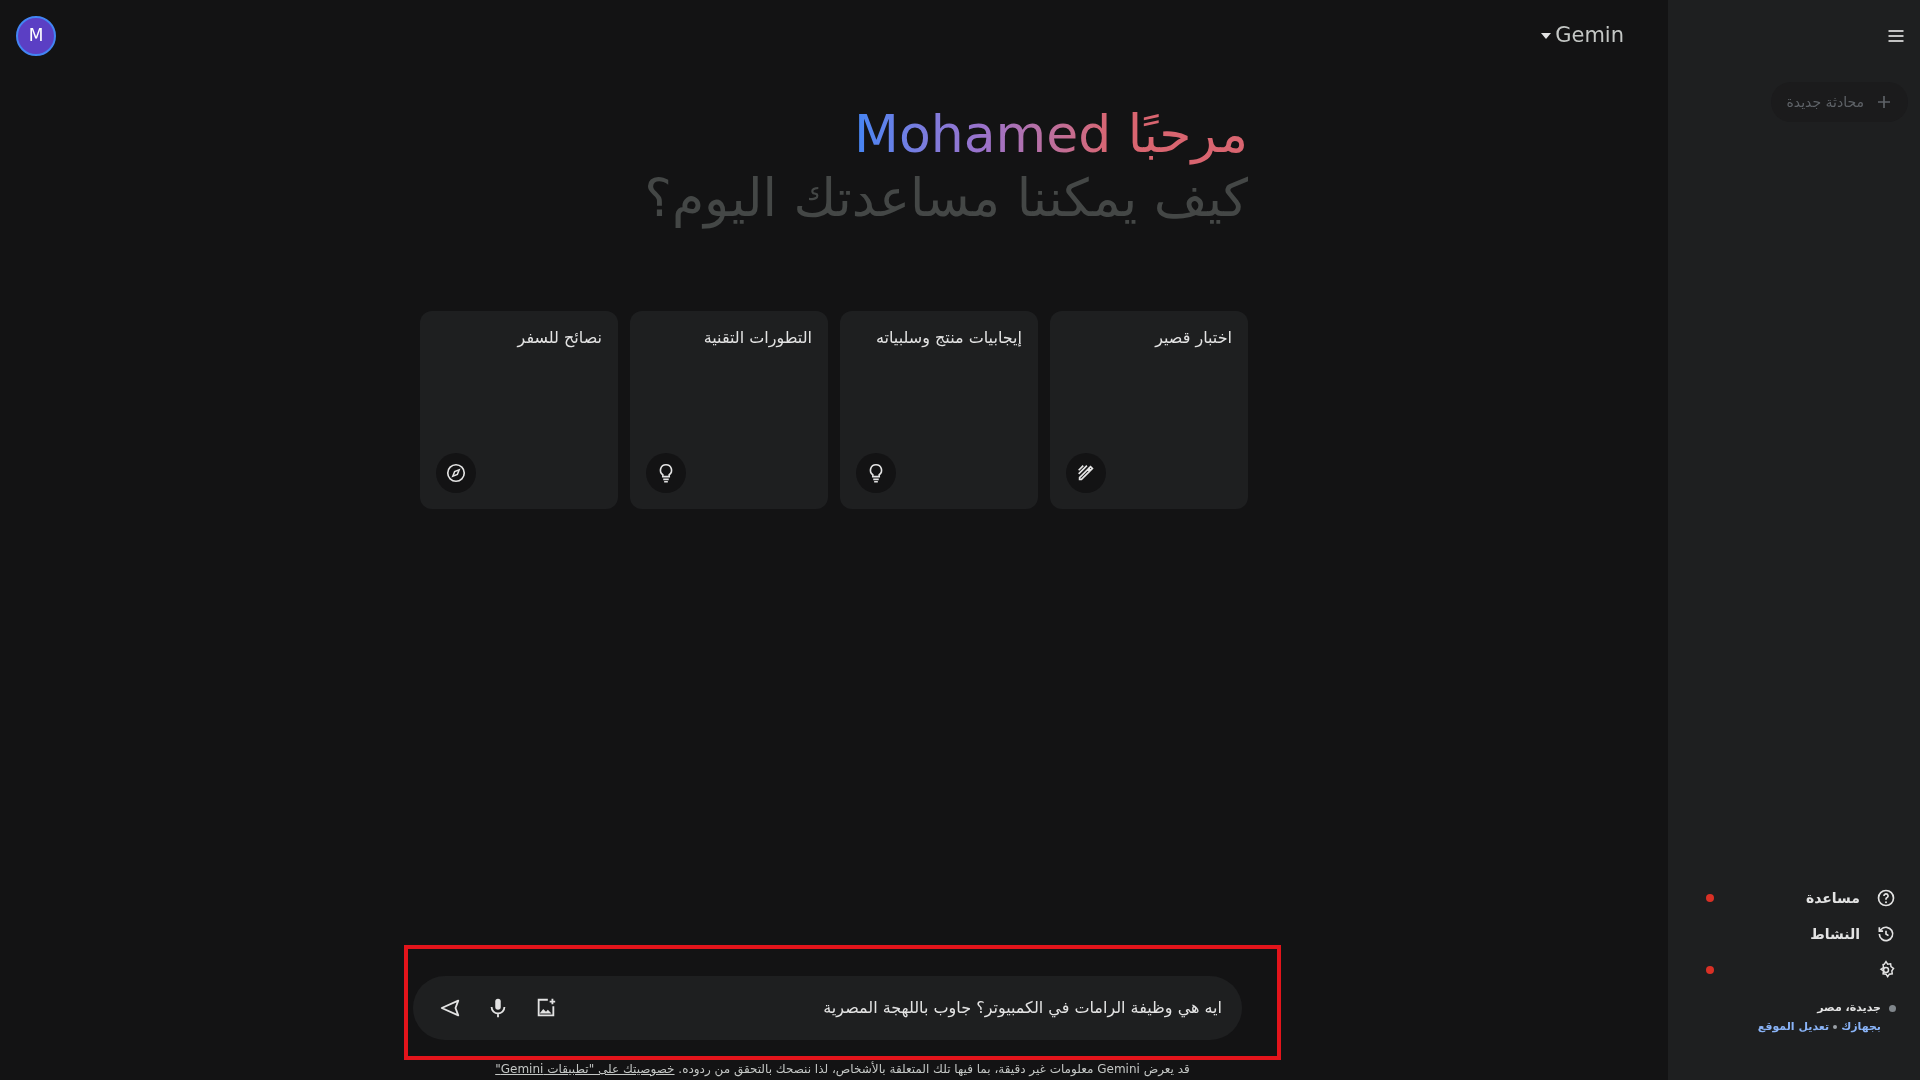 This screenshot has width=1920, height=1080. Describe the element at coordinates (939, 410) in the screenshot. I see `suggestion-card: إيجابيات منتج وسلبياته` at that location.